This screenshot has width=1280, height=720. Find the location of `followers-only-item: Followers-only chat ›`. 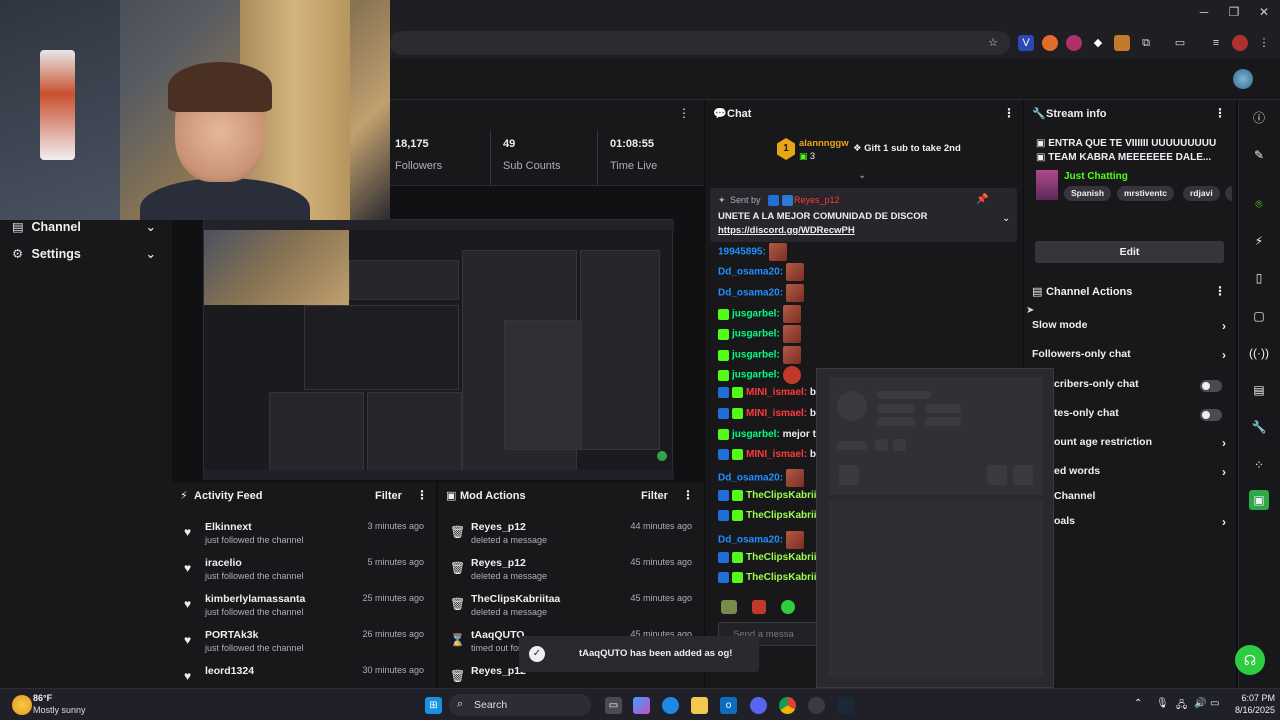

followers-only-item: Followers-only chat › is located at coordinates (1132, 358).